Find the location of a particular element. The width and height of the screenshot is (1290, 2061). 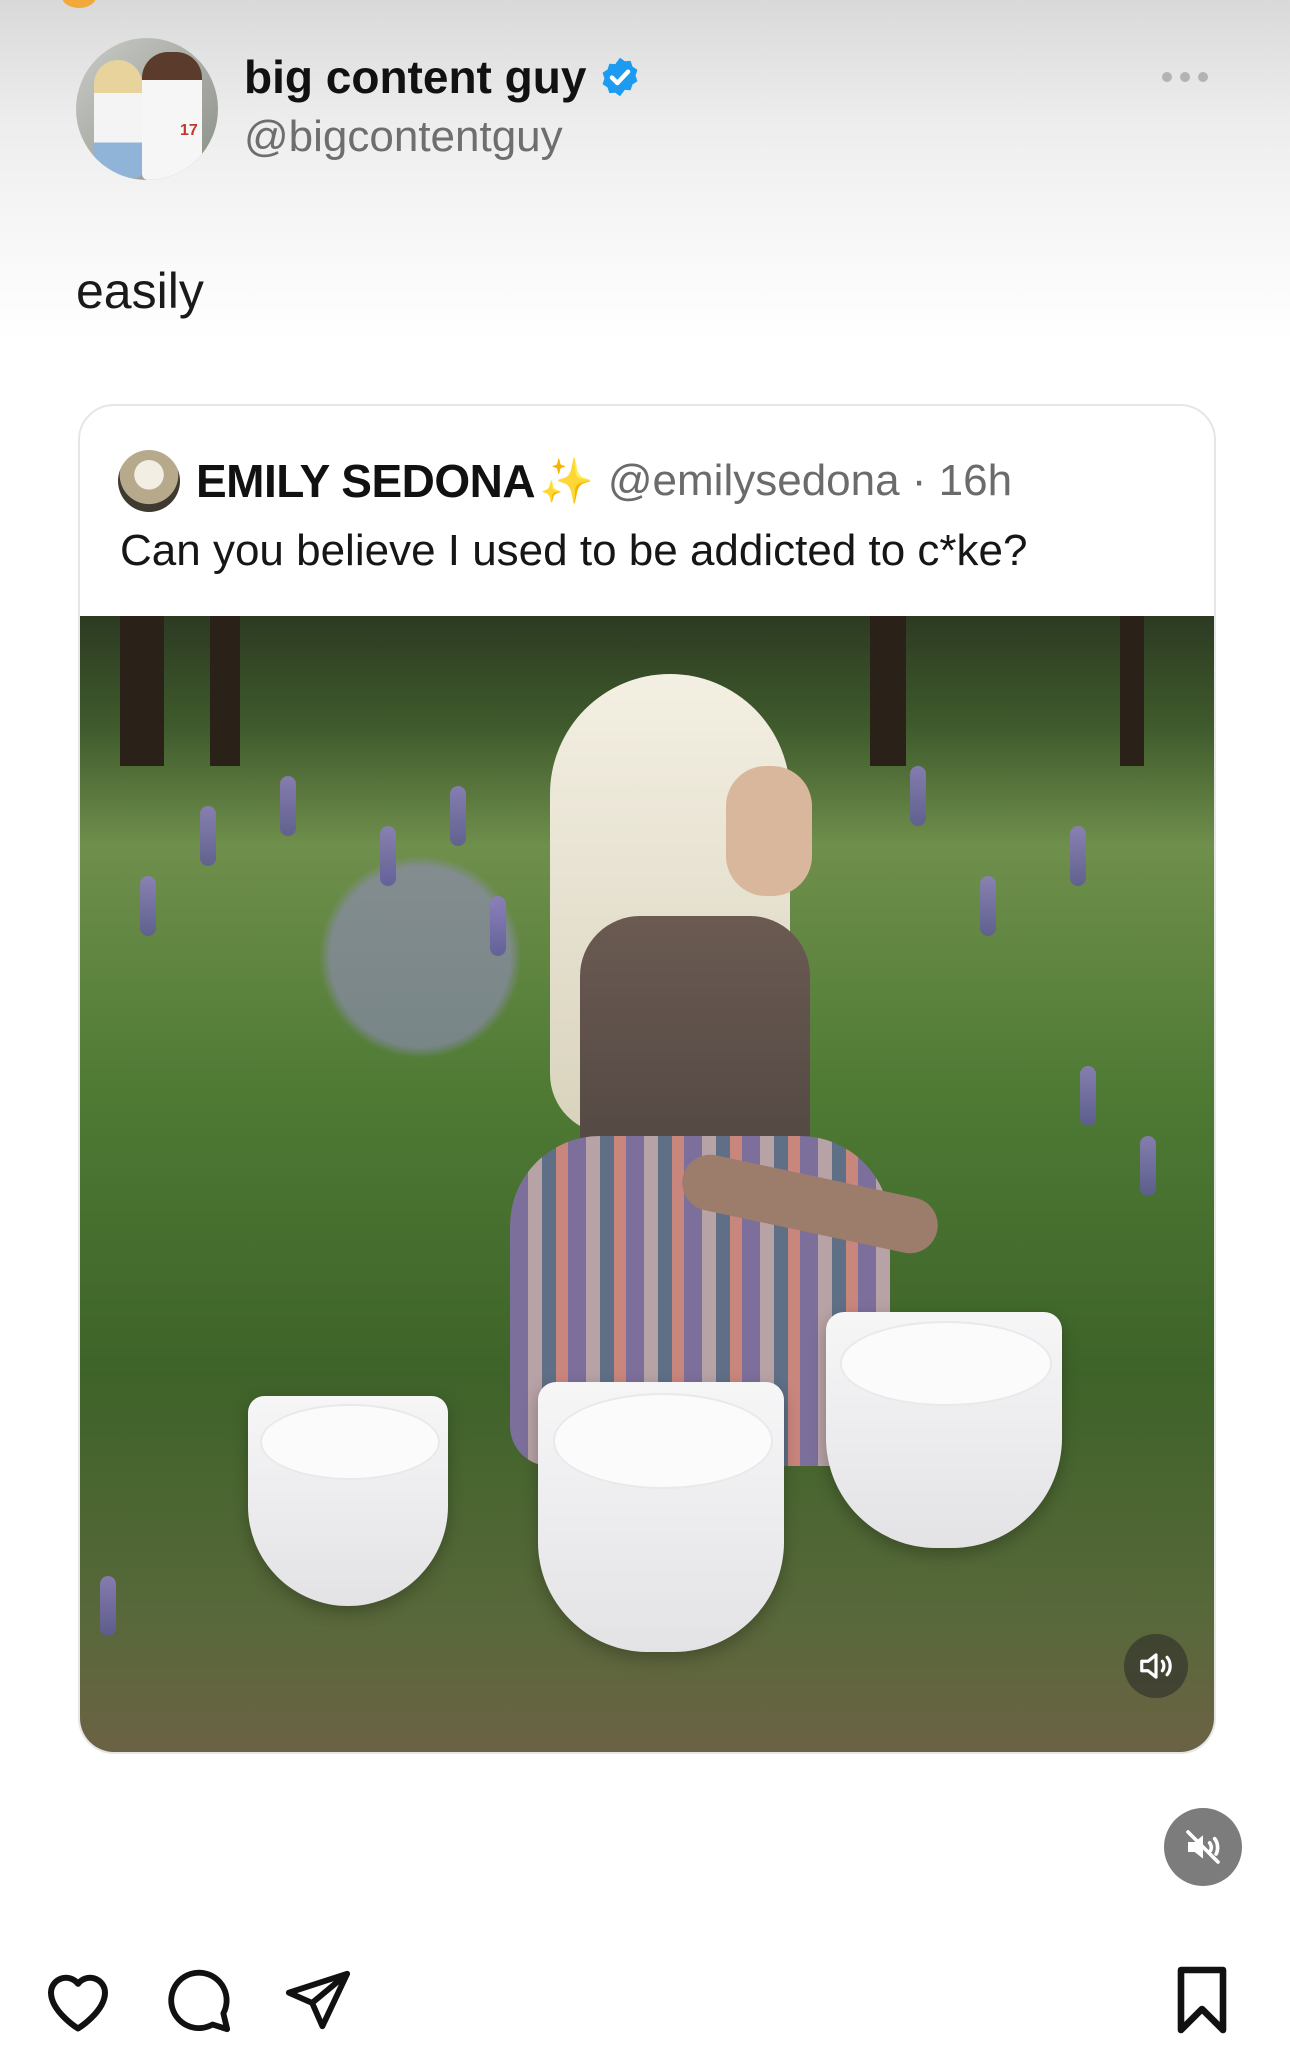

muted-speaker-glyph is located at coordinates (1203, 1847).